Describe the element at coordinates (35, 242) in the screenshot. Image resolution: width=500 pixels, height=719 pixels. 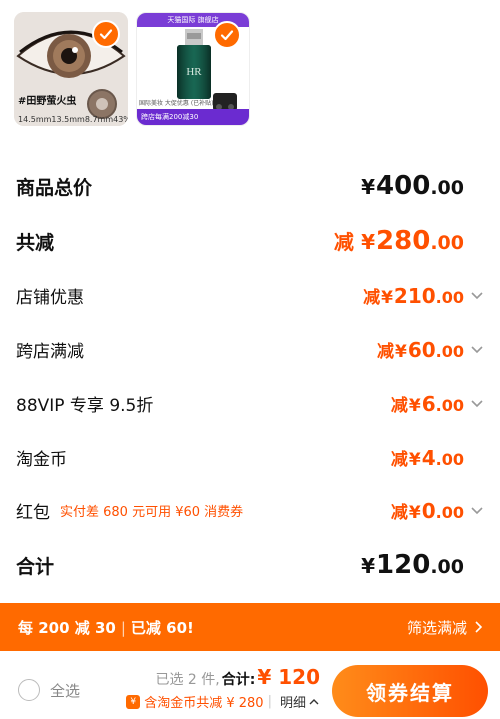
I see `row-total-discount-label: 共减` at that location.